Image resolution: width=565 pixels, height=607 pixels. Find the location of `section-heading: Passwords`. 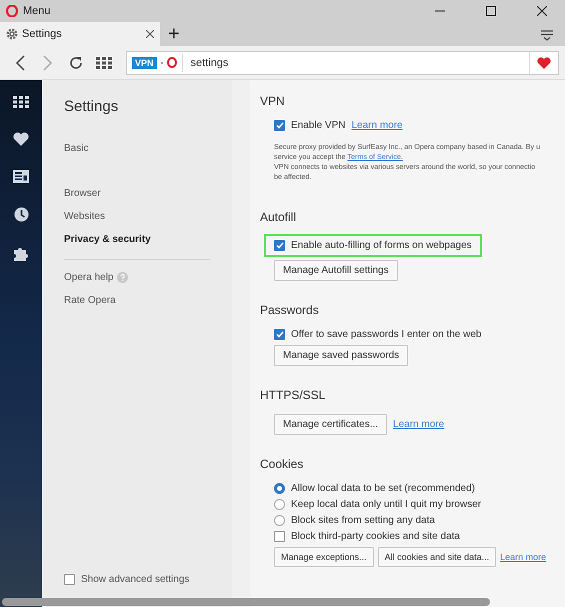

section-heading: Passwords is located at coordinates (290, 310).